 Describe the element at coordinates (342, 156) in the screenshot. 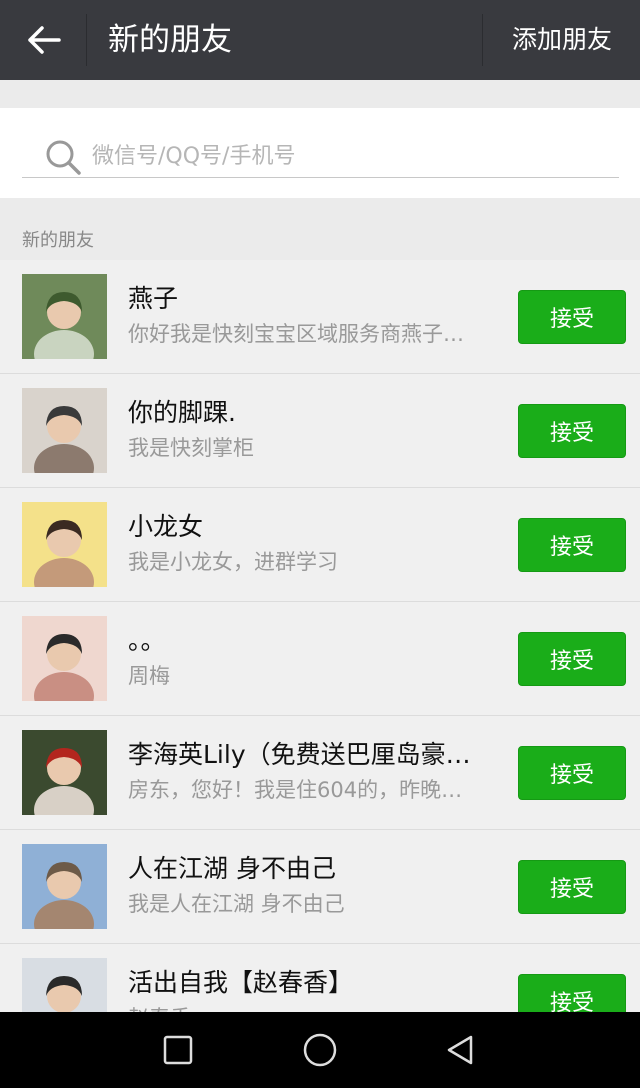

I see `search-input` at that location.